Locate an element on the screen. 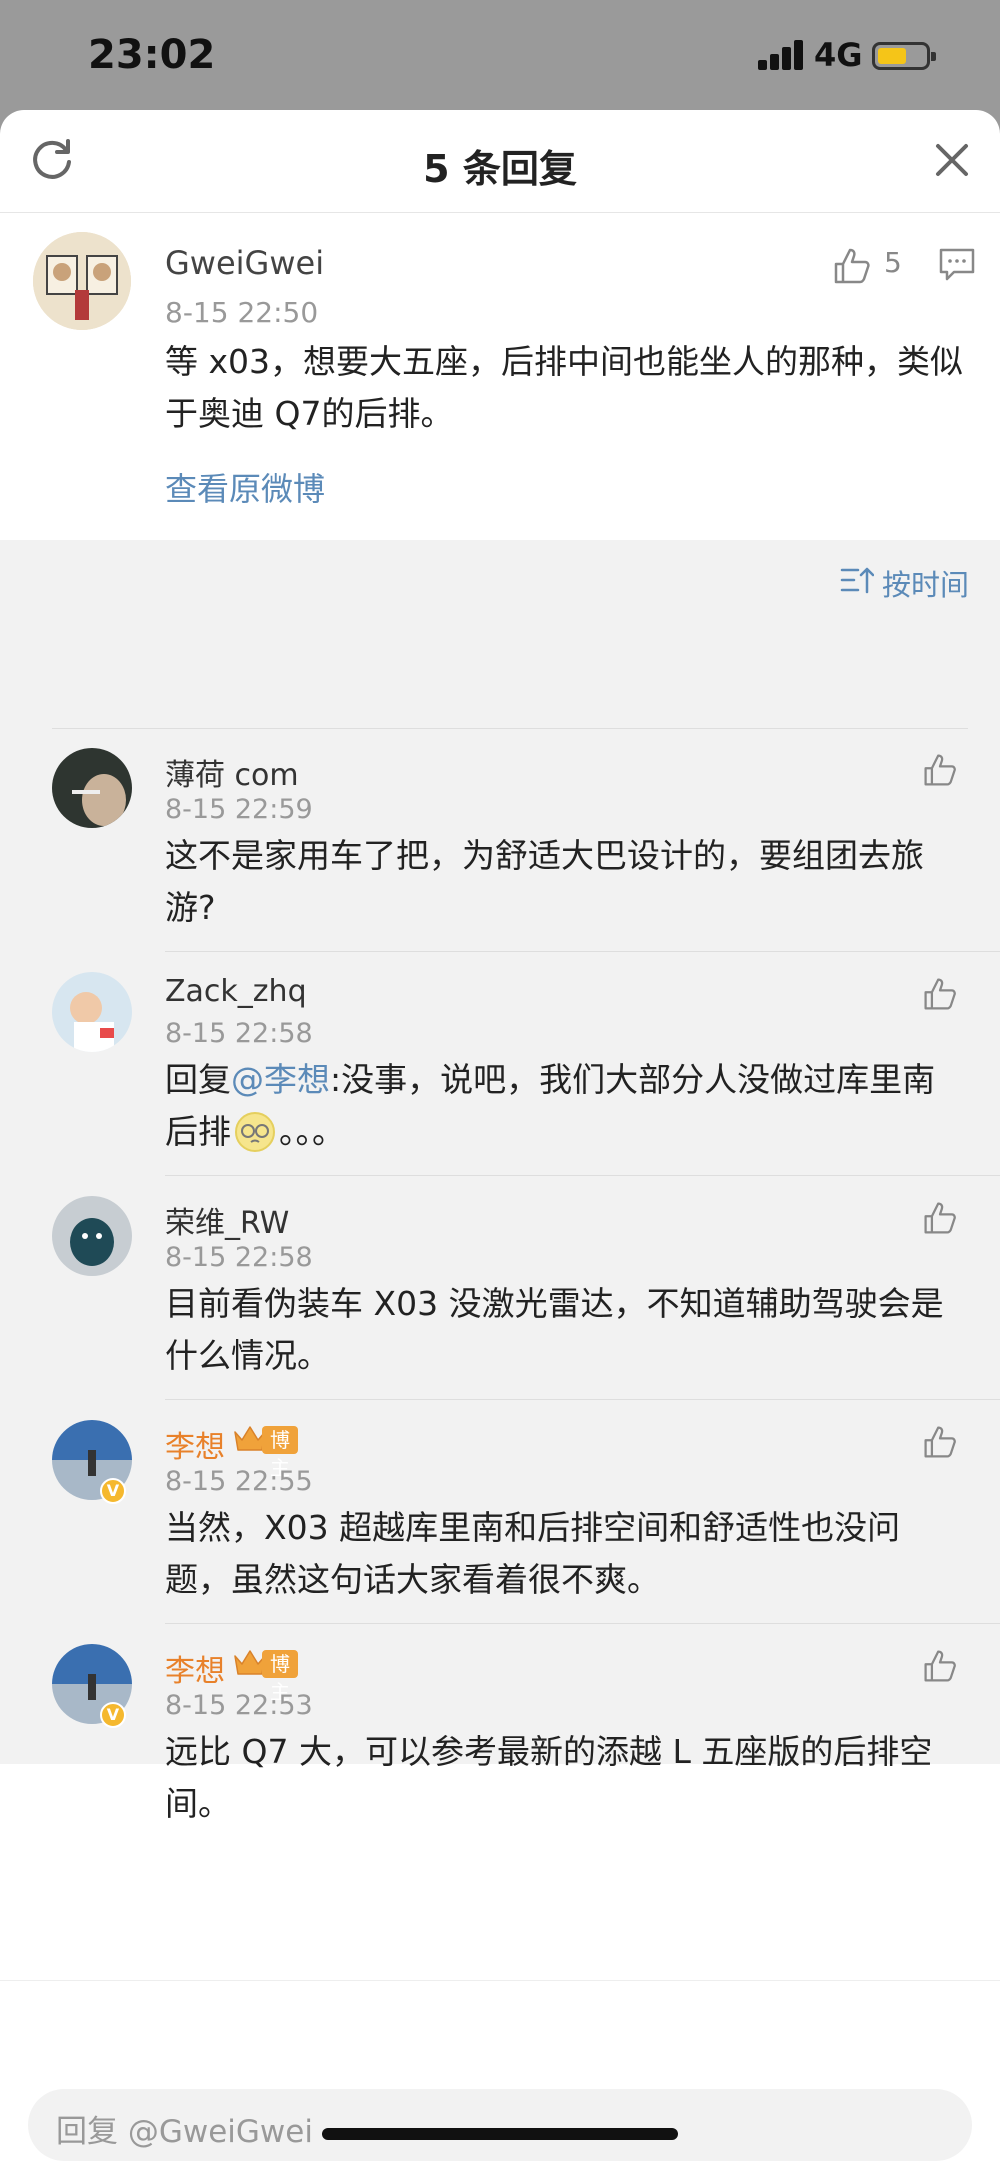 The width and height of the screenshot is (1000, 2164). timestamp: 8-15 22:59 is located at coordinates (239, 809).